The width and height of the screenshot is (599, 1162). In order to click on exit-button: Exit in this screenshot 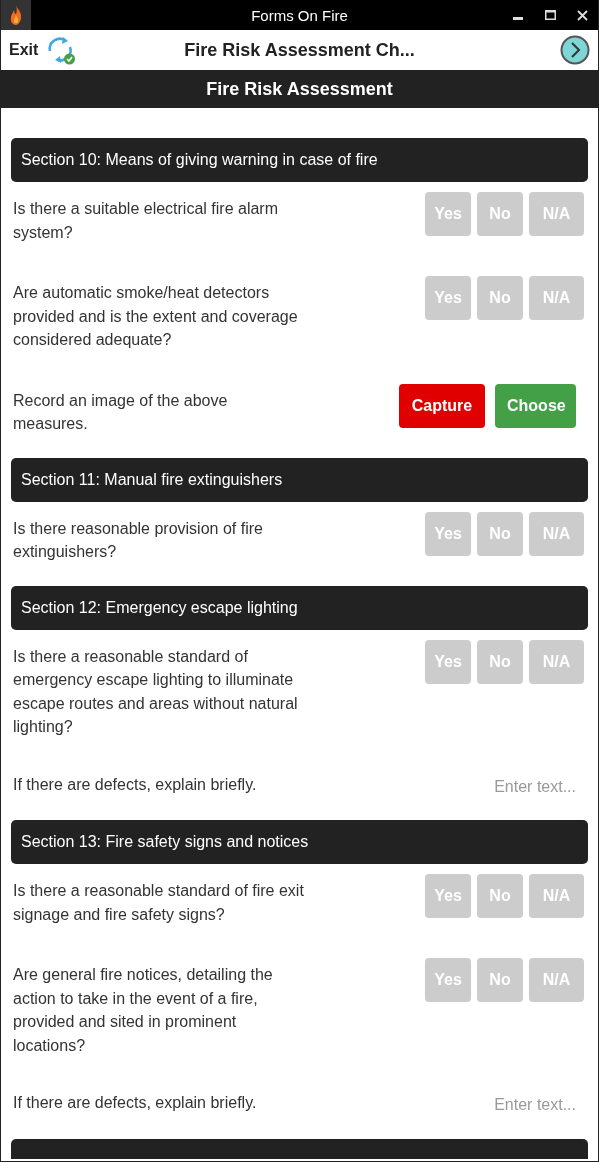, I will do `click(24, 50)`.